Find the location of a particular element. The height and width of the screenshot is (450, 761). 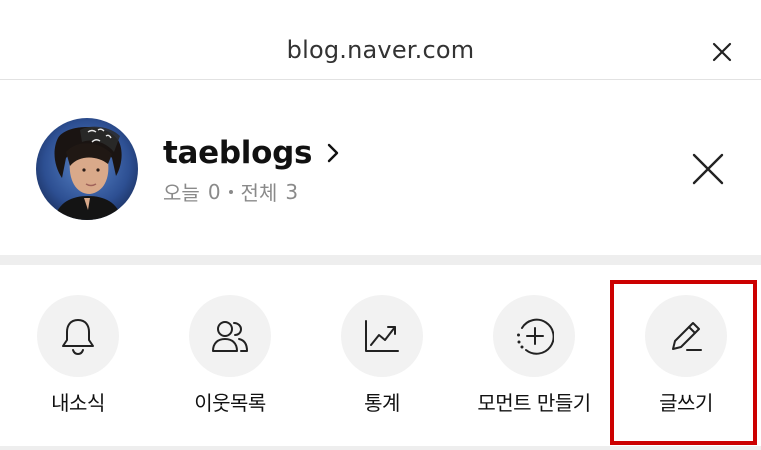

avatar-image is located at coordinates (87, 169).